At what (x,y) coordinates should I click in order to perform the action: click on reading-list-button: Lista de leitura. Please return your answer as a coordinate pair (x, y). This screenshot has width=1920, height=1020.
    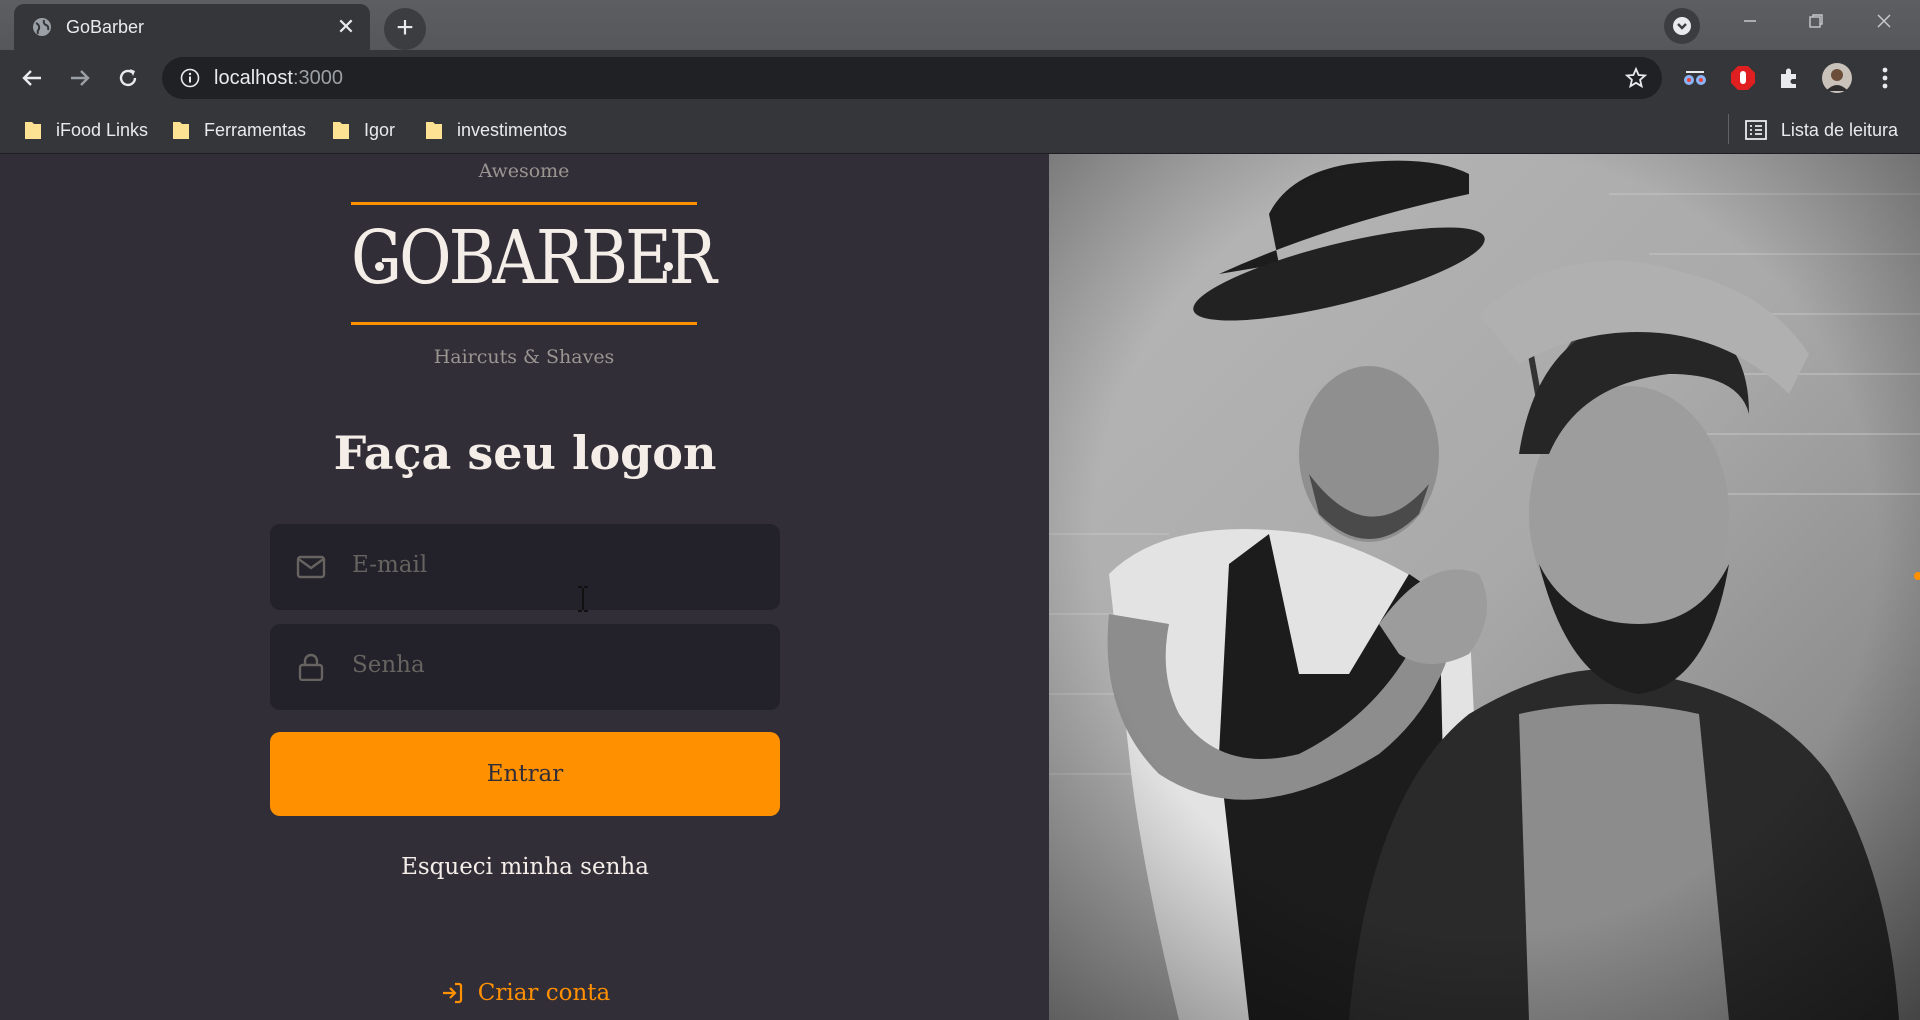
    Looking at the image, I should click on (1821, 130).